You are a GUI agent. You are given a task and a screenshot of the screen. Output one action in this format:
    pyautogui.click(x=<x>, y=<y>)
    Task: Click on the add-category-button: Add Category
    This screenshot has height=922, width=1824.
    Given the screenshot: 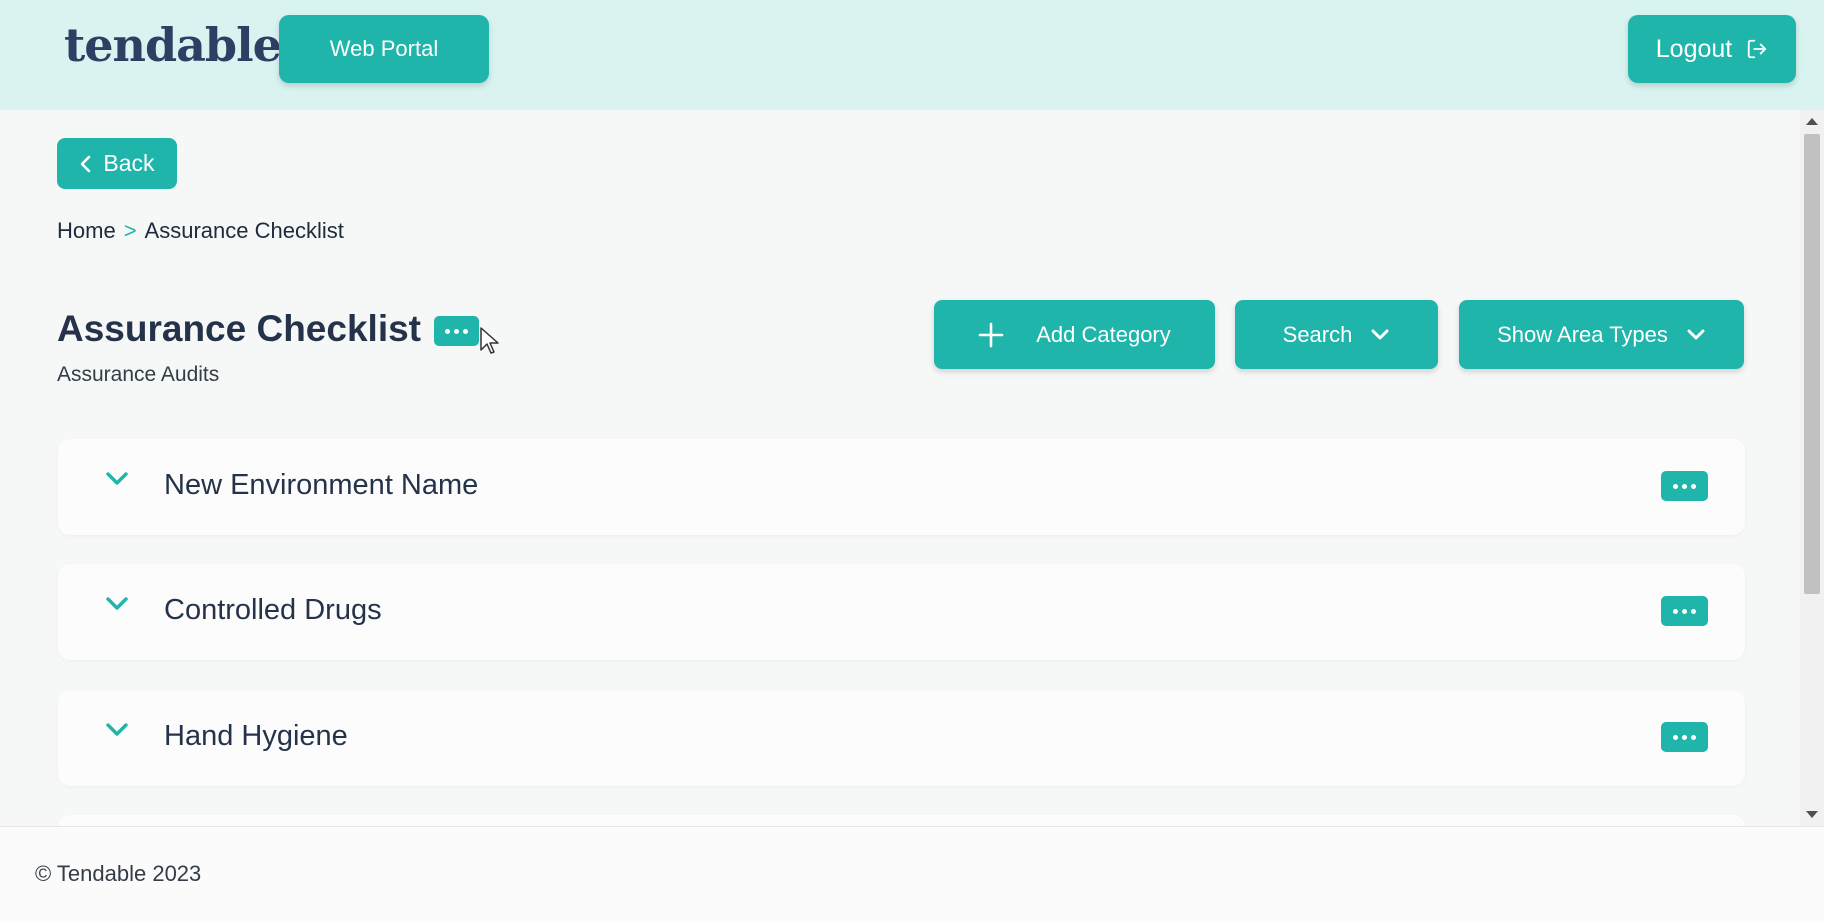 What is the action you would take?
    pyautogui.click(x=1074, y=334)
    